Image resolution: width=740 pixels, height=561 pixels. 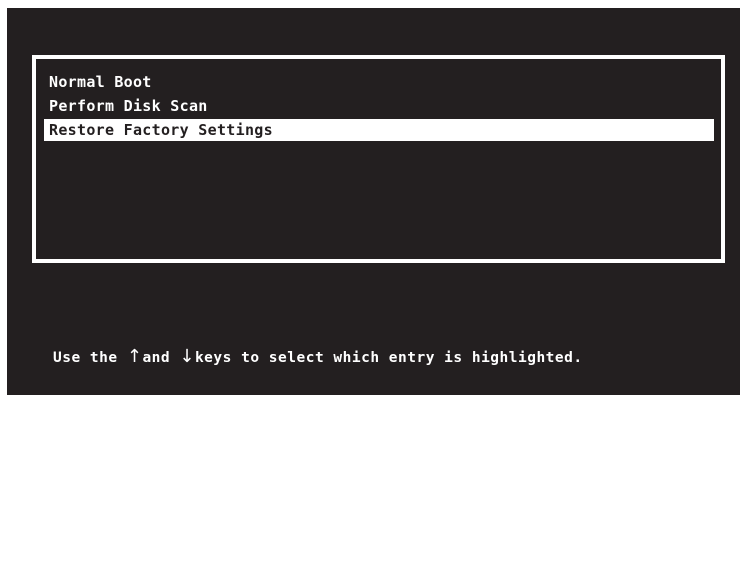 I want to click on menu-entry-perform-disk-scan: Perform Disk Scan, so click(x=379, y=106).